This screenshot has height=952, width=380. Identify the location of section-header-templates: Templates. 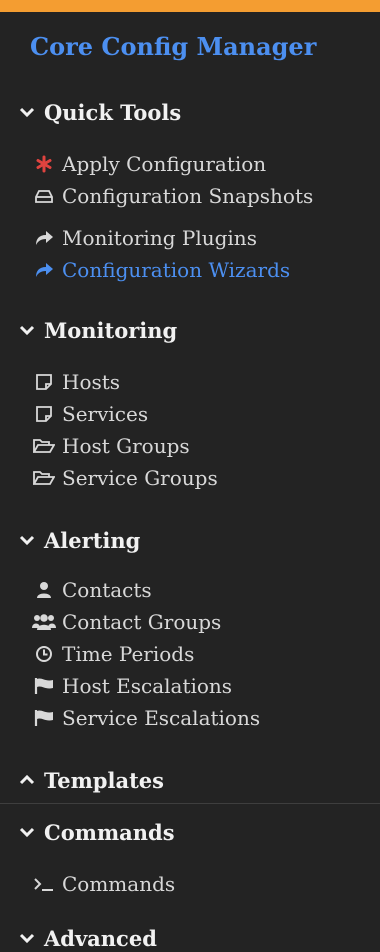
(90, 780).